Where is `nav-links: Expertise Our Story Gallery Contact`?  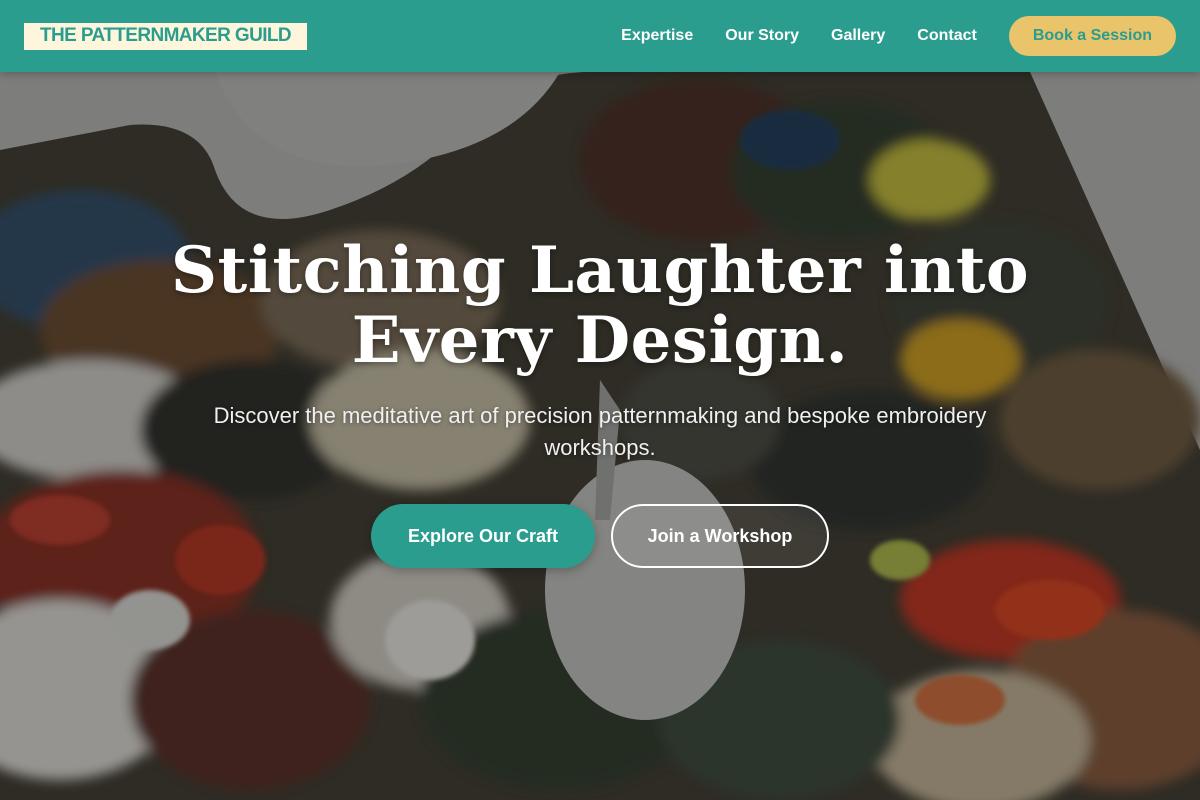 nav-links: Expertise Our Story Gallery Contact is located at coordinates (799, 36).